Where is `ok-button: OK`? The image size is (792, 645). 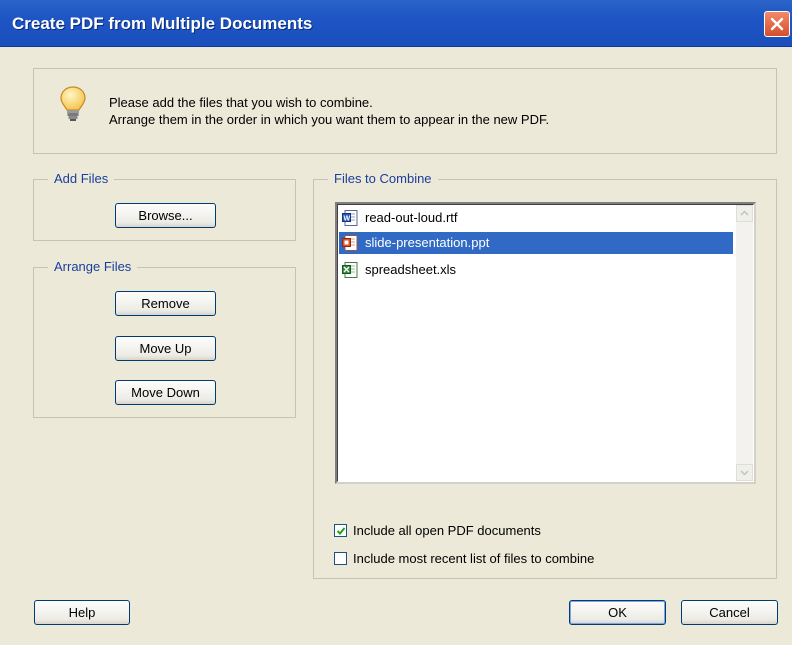 ok-button: OK is located at coordinates (617, 612).